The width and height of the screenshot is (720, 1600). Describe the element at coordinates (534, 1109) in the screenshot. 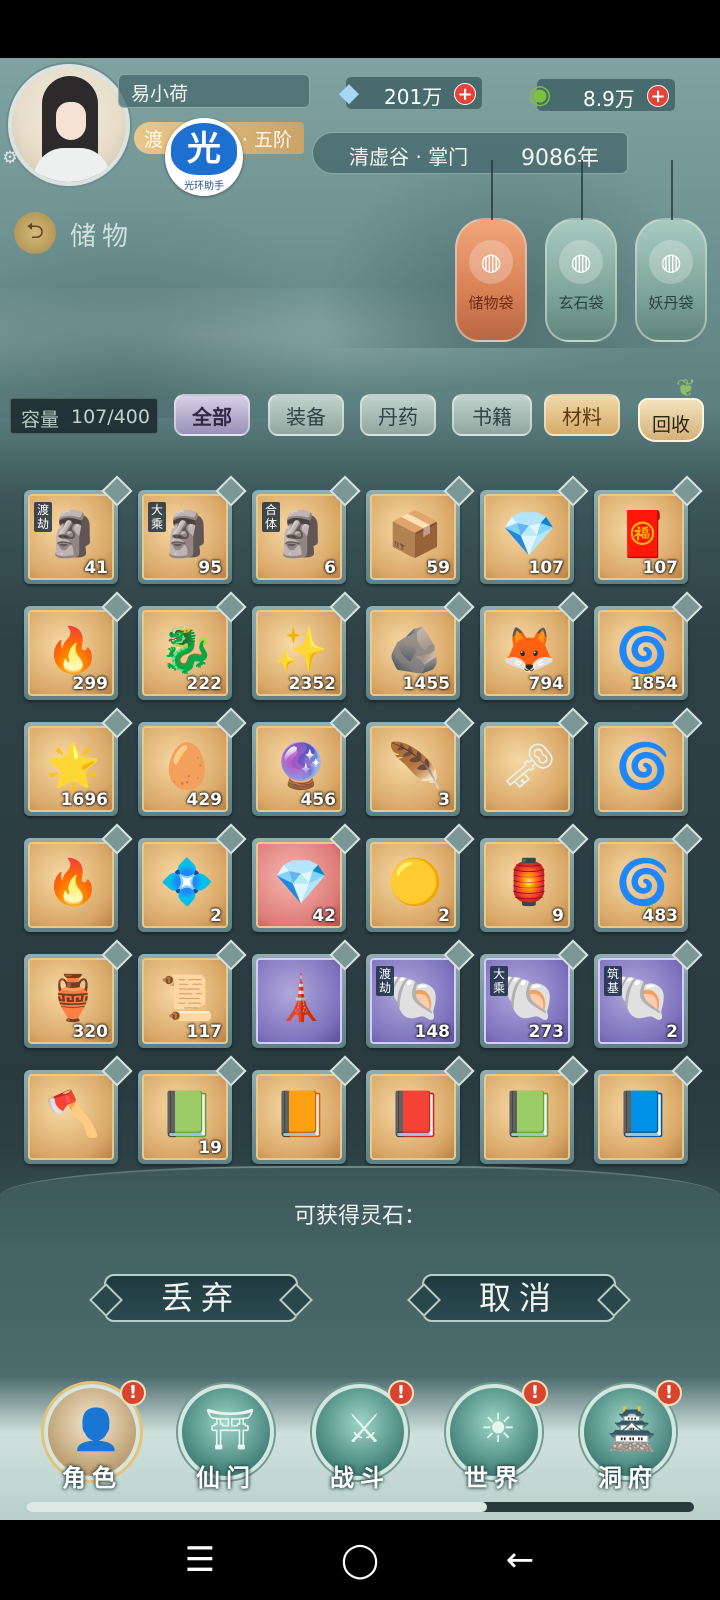

I see `inventory-item: 📗` at that location.